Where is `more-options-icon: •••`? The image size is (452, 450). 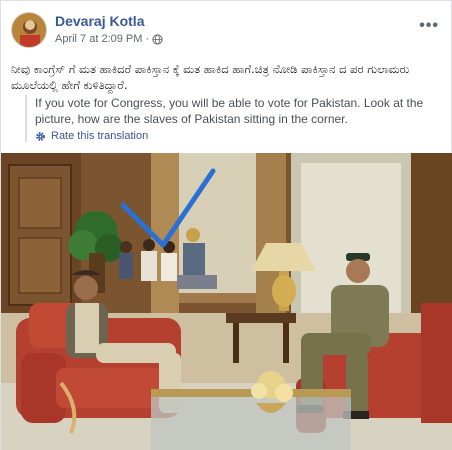 more-options-icon: ••• is located at coordinates (429, 26).